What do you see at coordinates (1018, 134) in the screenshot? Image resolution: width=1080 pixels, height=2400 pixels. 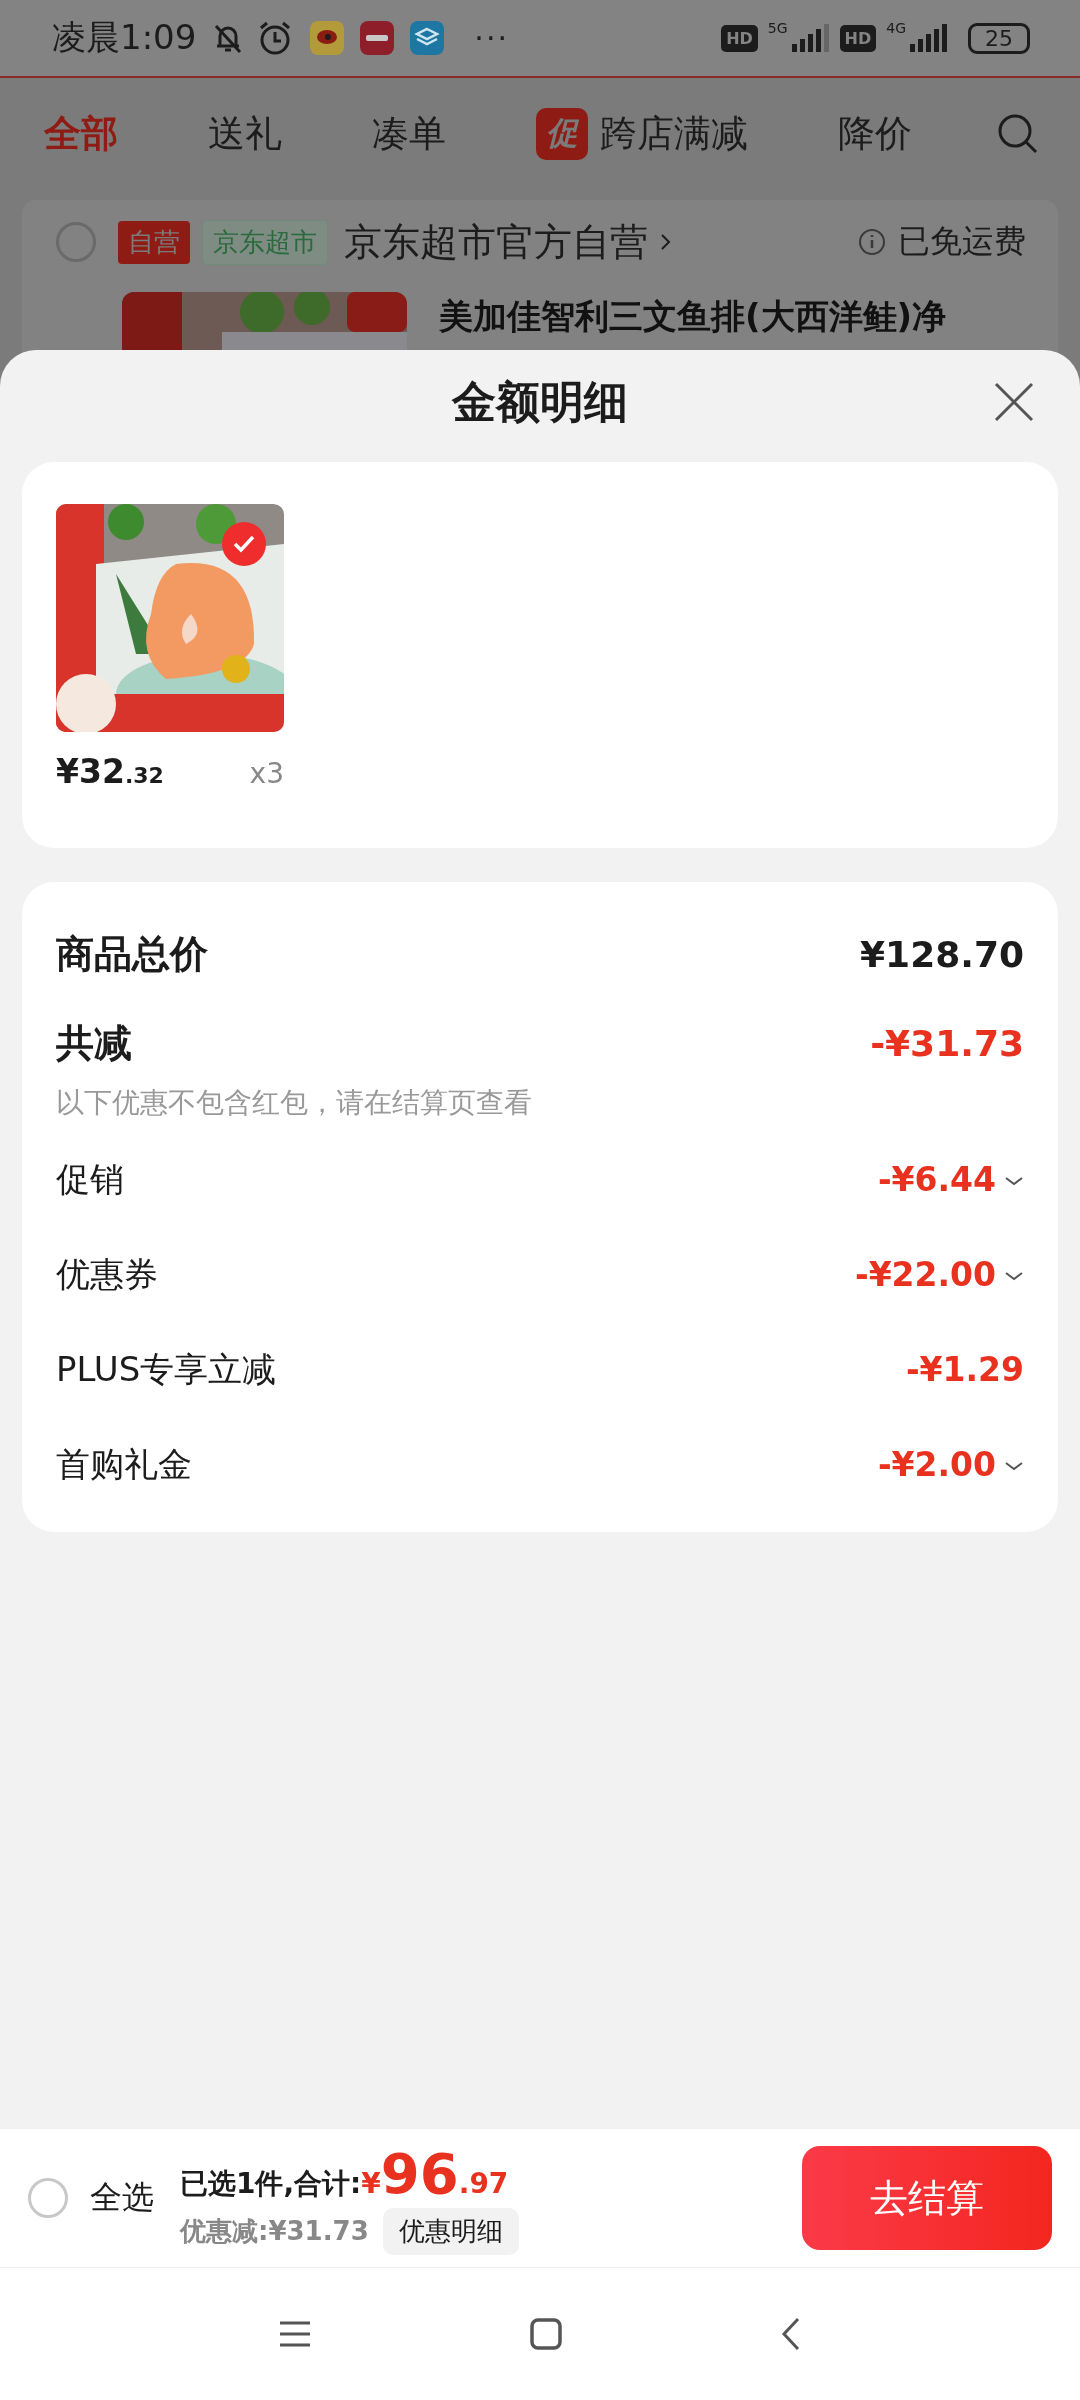 I see `search-icon` at bounding box center [1018, 134].